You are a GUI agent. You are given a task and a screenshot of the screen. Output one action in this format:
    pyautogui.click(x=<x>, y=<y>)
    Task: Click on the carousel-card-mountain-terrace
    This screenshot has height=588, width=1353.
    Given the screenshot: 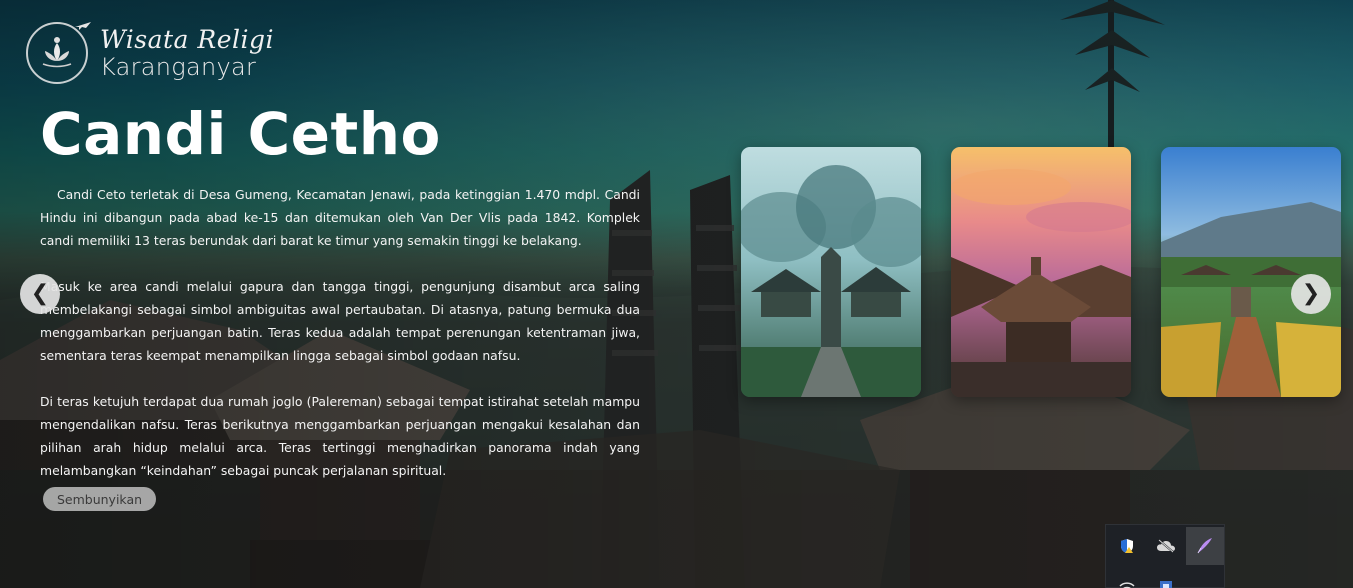 What is the action you would take?
    pyautogui.click(x=1251, y=272)
    